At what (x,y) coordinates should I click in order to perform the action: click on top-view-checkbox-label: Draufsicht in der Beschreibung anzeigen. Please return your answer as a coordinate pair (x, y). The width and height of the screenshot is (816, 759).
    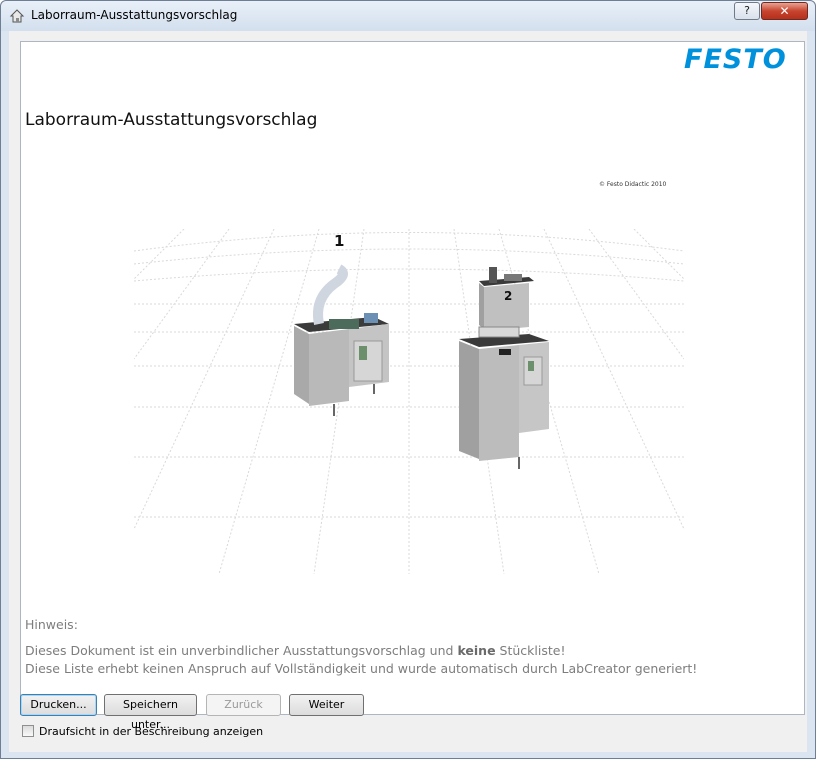
    Looking at the image, I should click on (151, 731).